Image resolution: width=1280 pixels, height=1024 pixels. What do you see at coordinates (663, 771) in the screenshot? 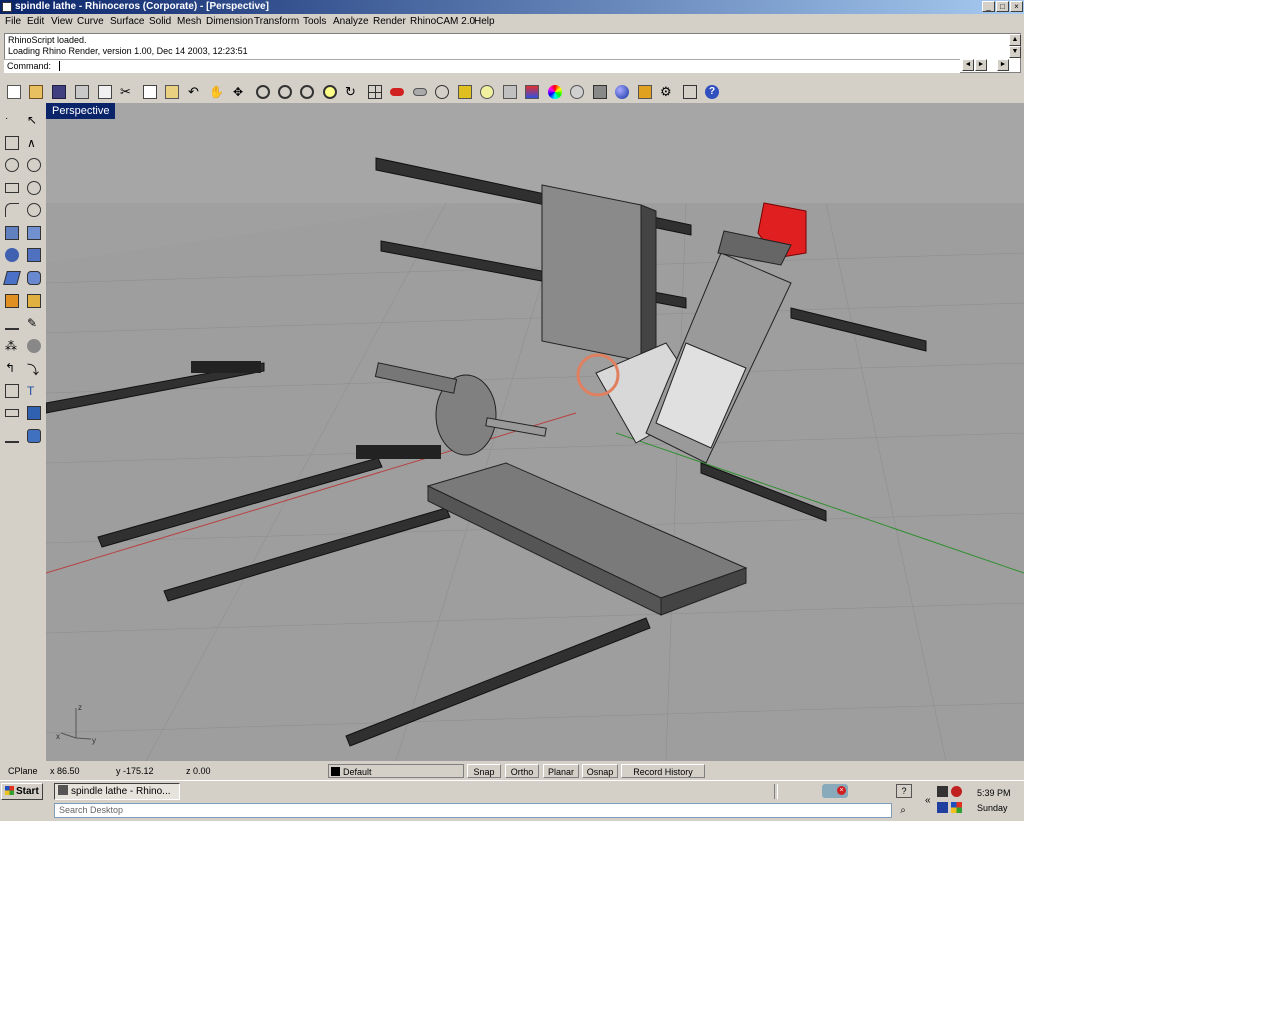
I see `record-history-toggle: Record History` at bounding box center [663, 771].